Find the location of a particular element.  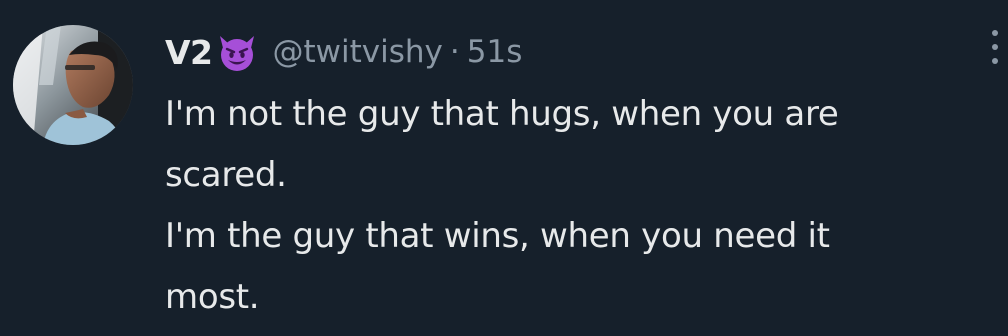

user-handle: @twitvishy is located at coordinates (358, 52).